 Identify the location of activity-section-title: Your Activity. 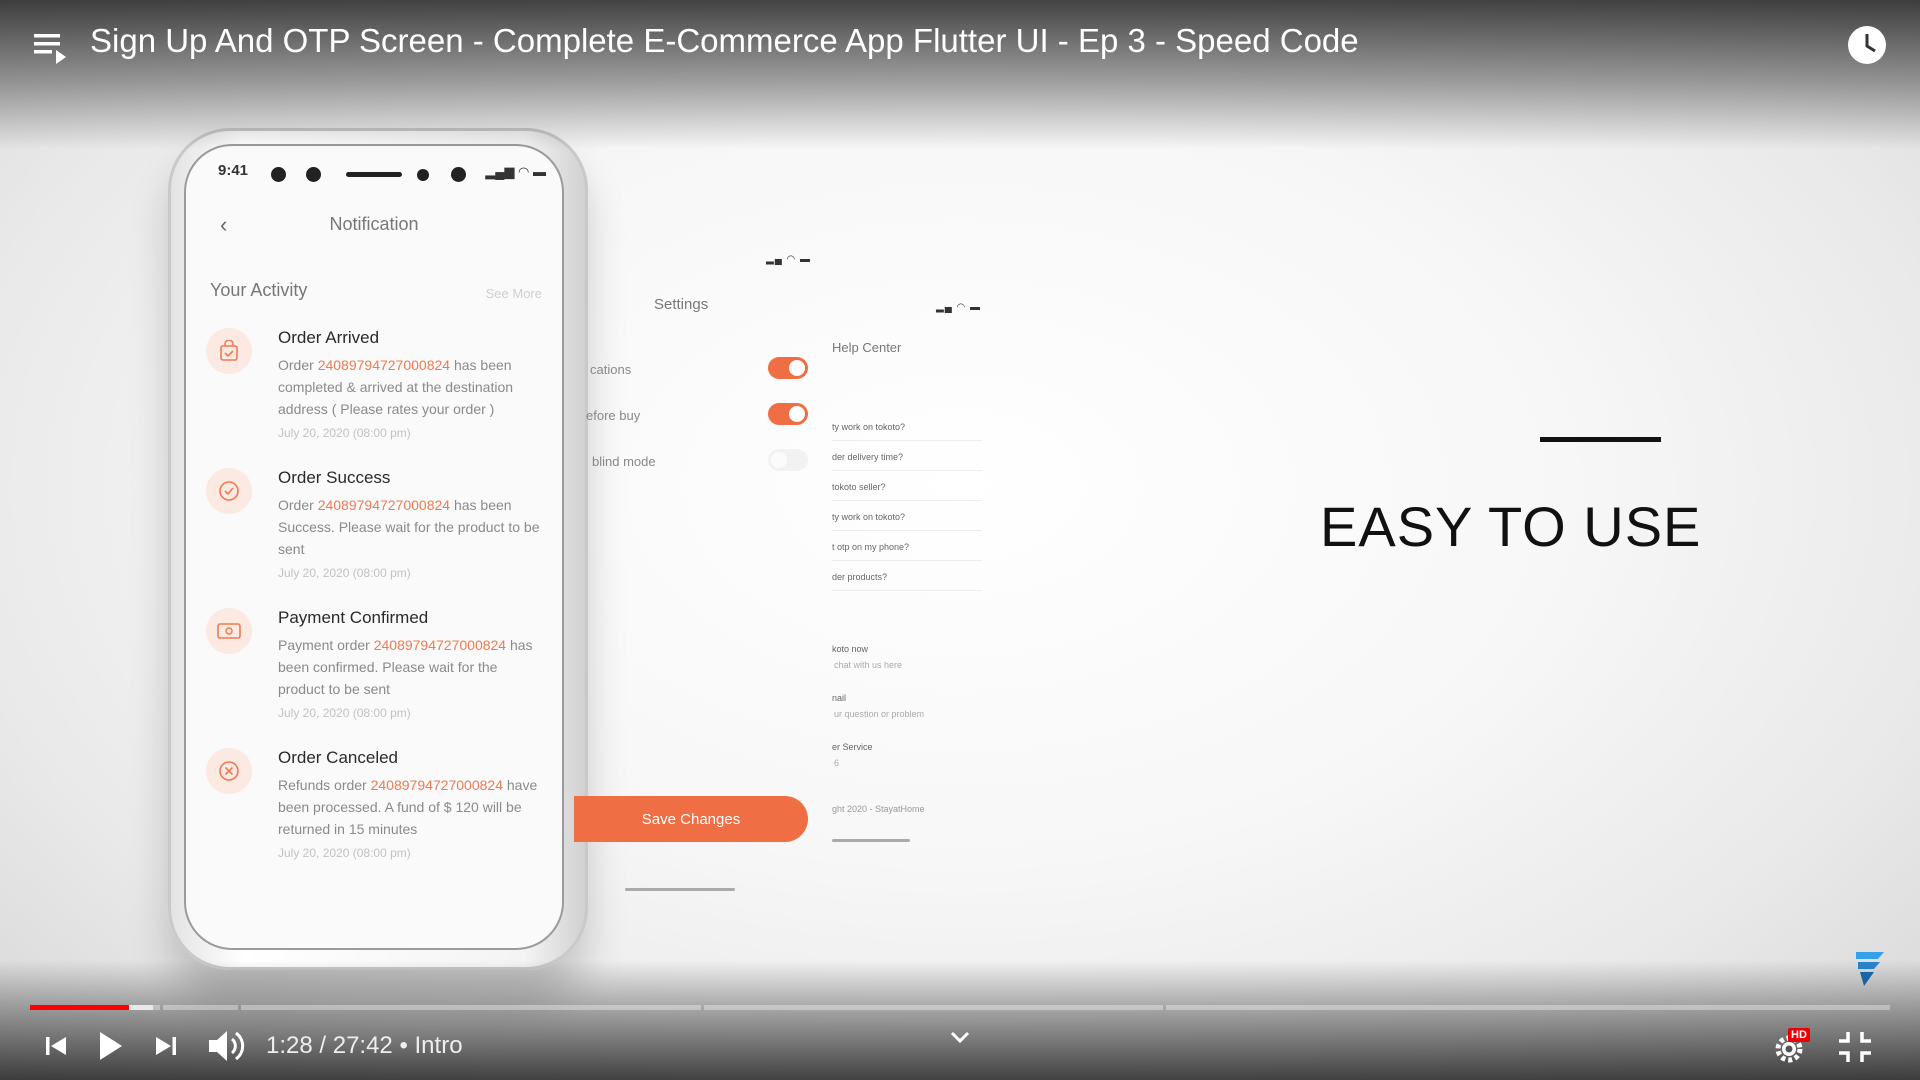
(259, 290).